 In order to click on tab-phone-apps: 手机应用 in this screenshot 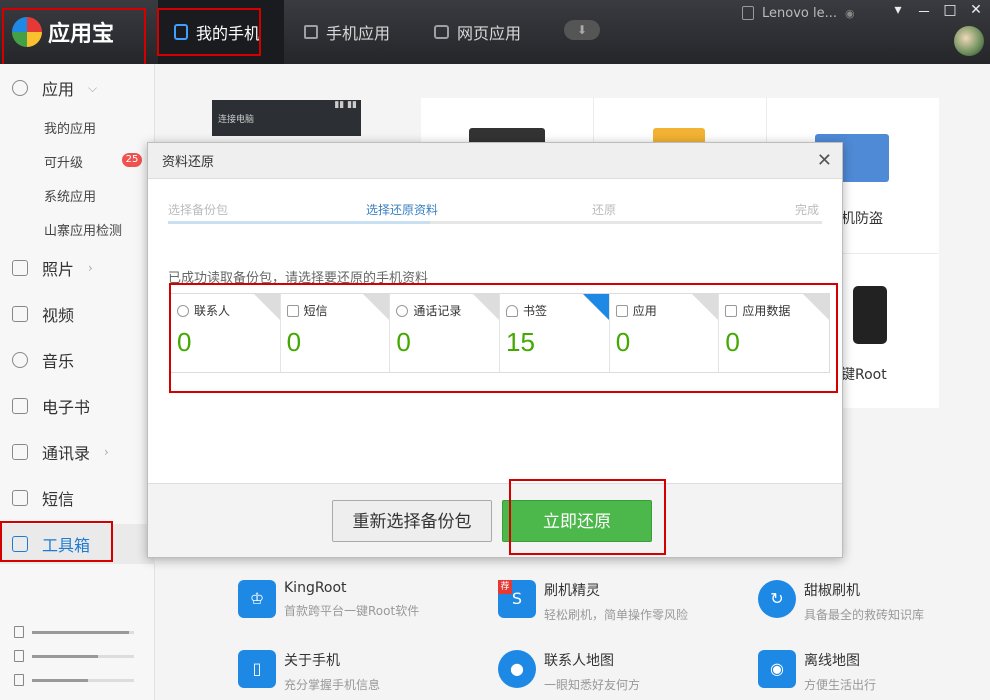, I will do `click(348, 32)`.